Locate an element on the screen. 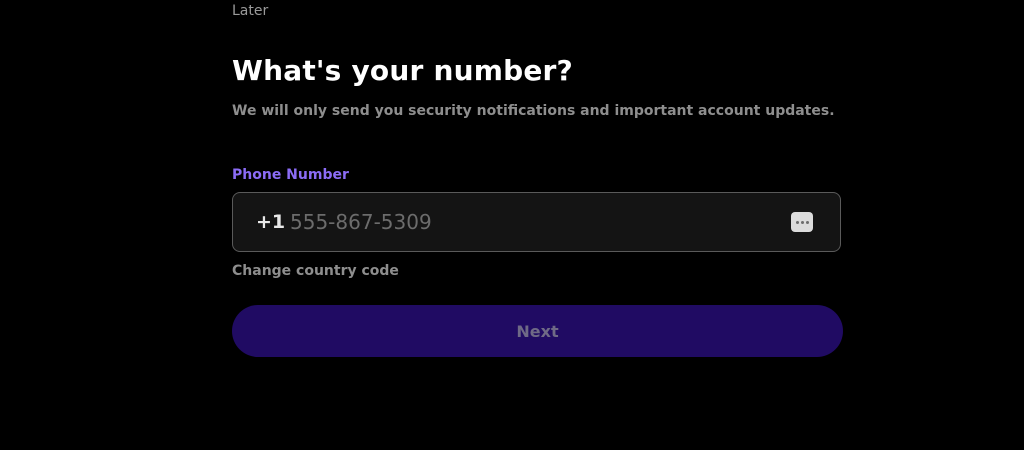 The image size is (1024, 450). country-code-prefix: +1 is located at coordinates (271, 222).